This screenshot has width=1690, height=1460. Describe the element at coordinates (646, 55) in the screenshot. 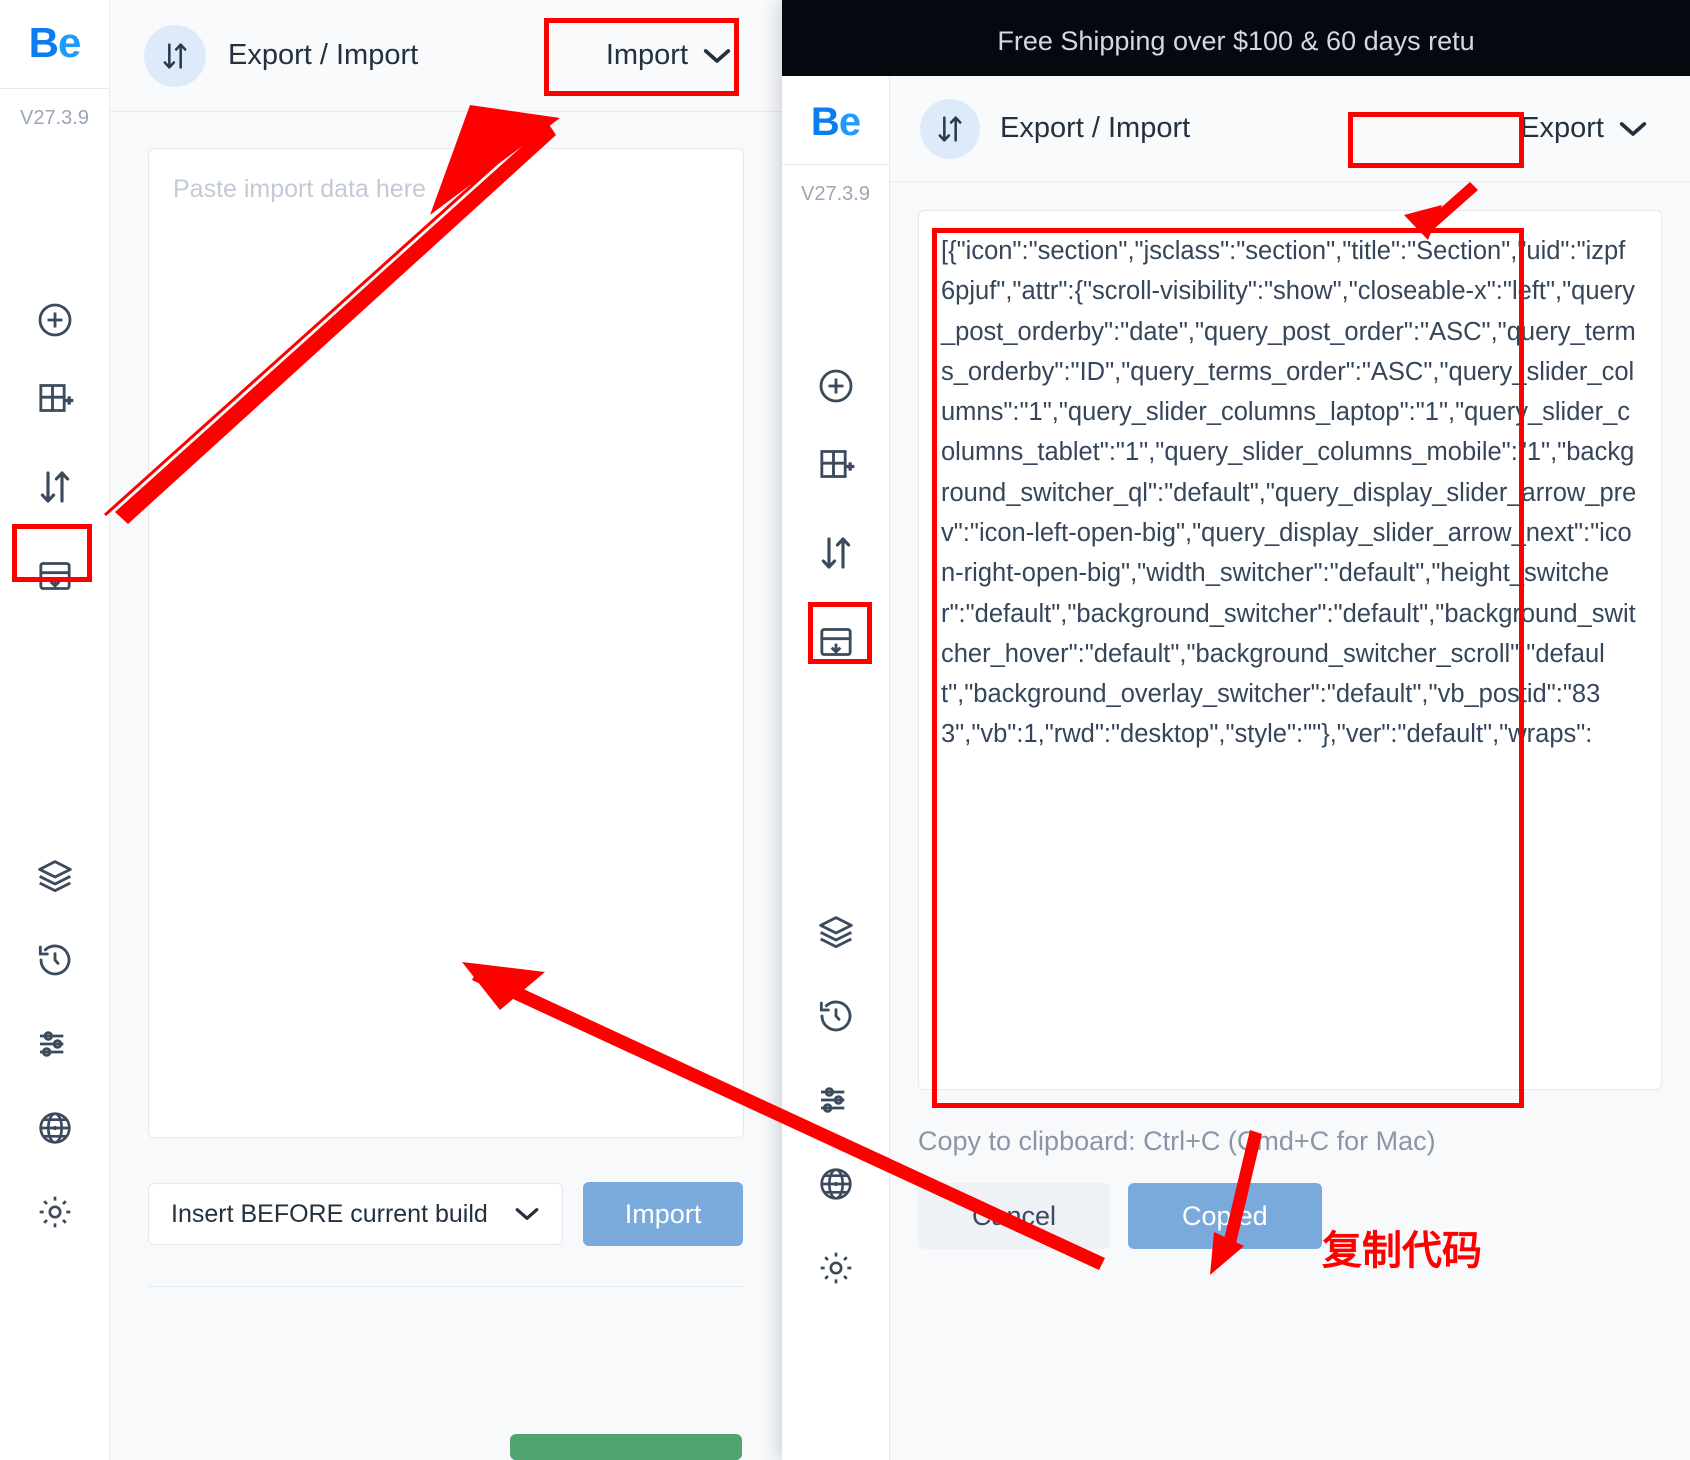

I see `import-mode-label: Import` at that location.